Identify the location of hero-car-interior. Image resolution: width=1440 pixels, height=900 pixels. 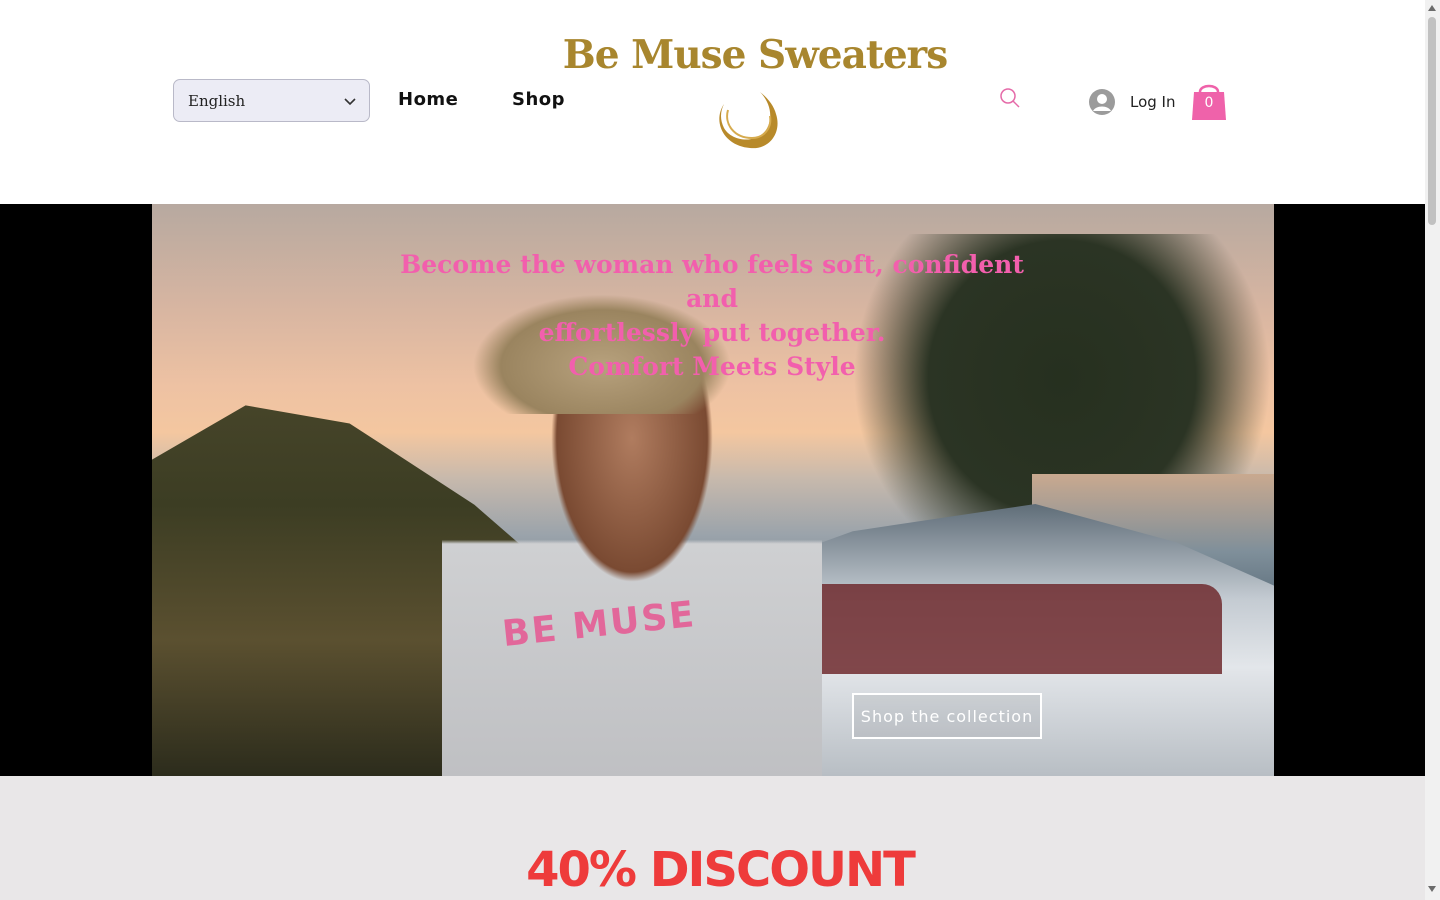
(1012, 629).